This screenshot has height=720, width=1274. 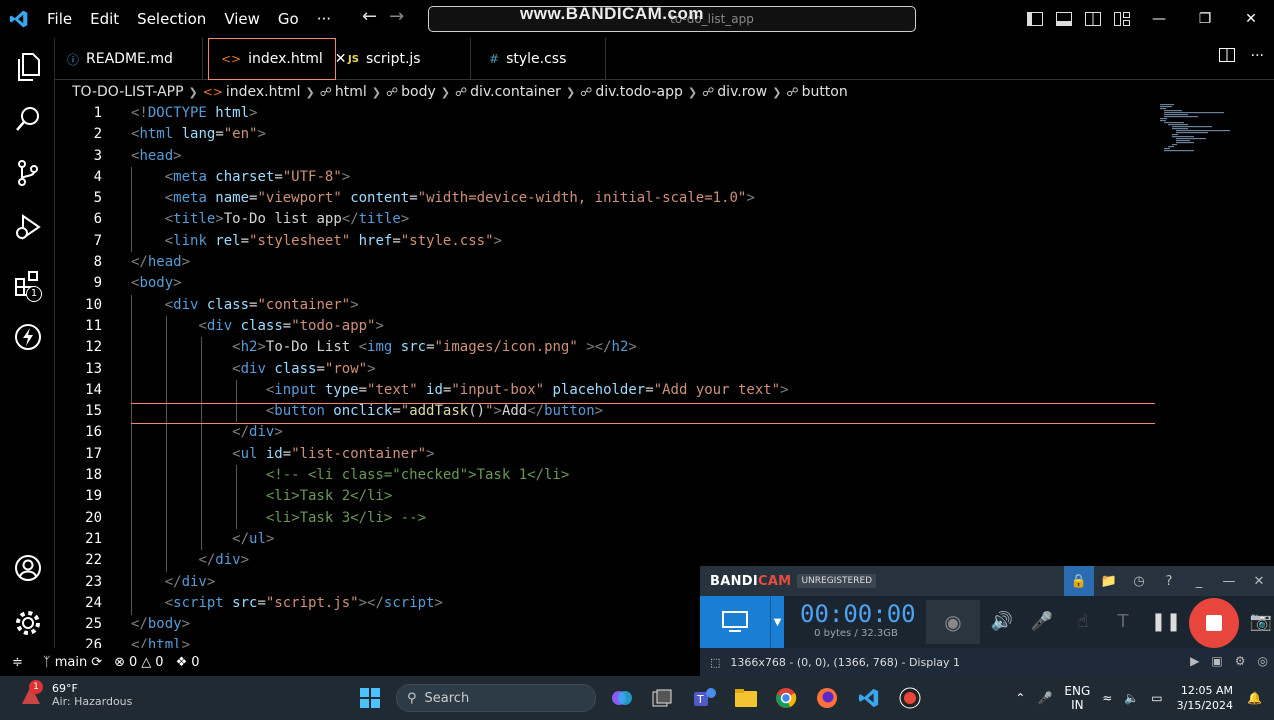 I want to click on code-line: 6 <title>To-Do list app</title>, so click(x=605, y=219).